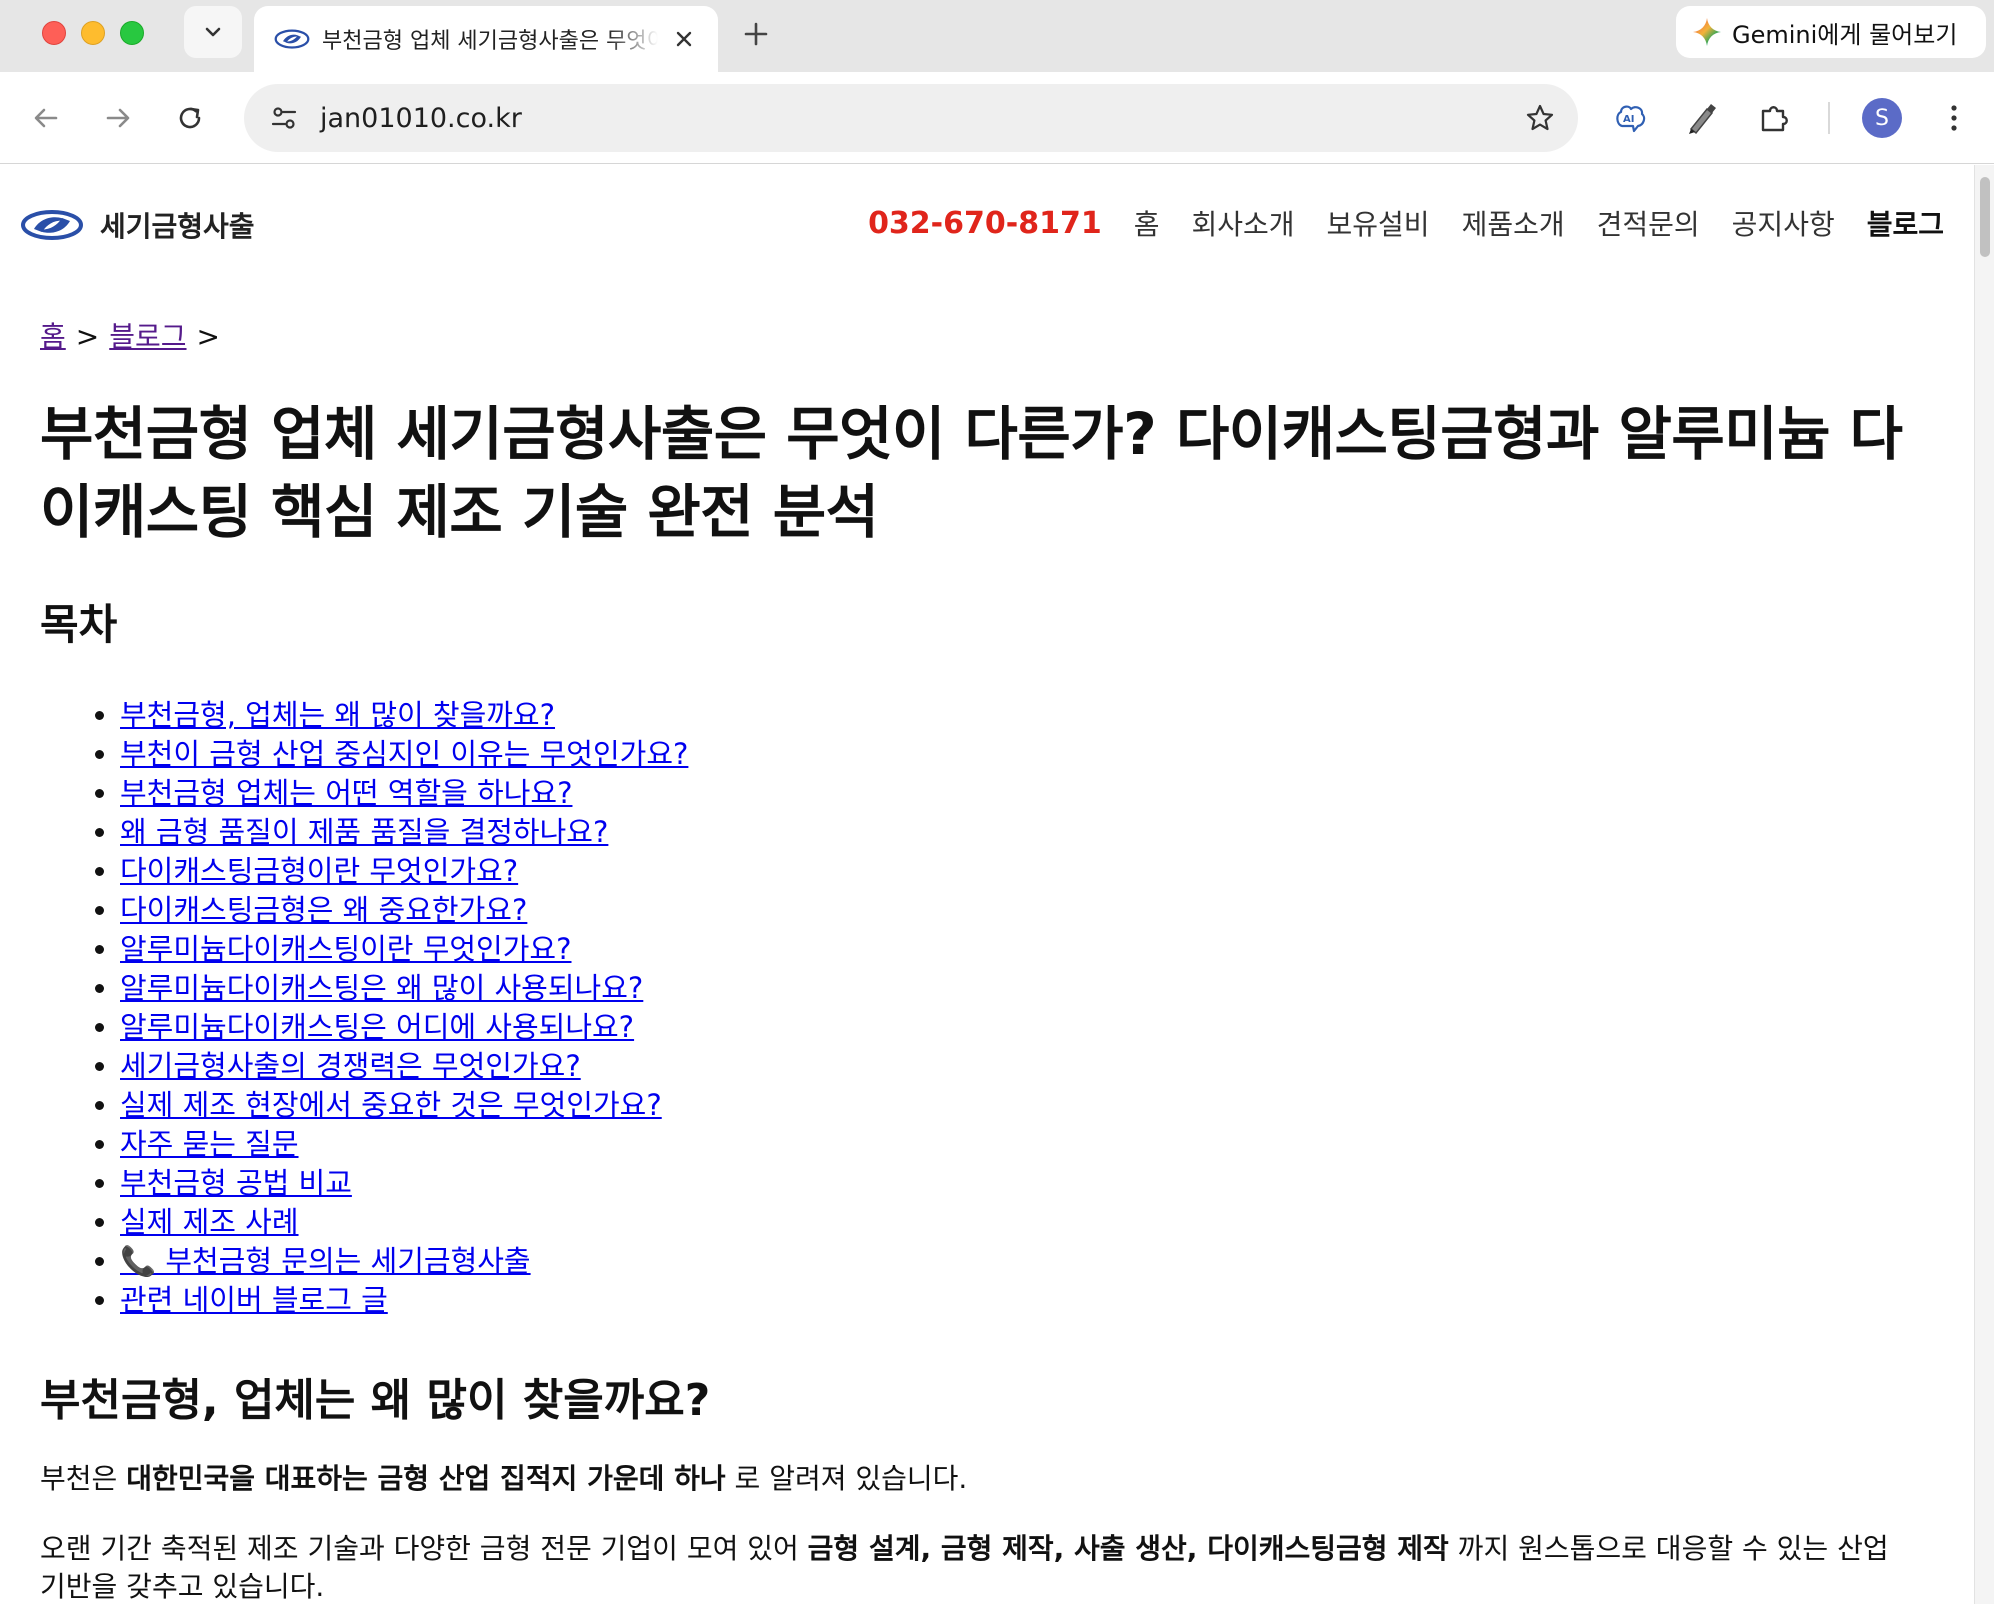 The height and width of the screenshot is (1604, 1994). I want to click on profile-avatar-button: S, so click(1882, 118).